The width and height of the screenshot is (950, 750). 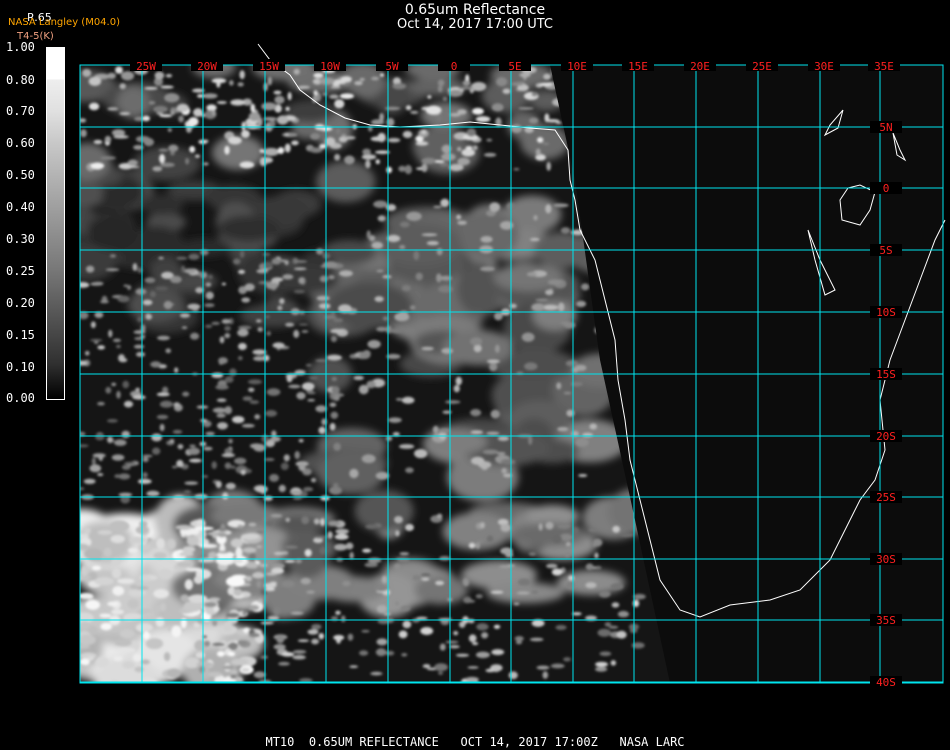 What do you see at coordinates (207, 66) in the screenshot?
I see `longitude-label: 20W` at bounding box center [207, 66].